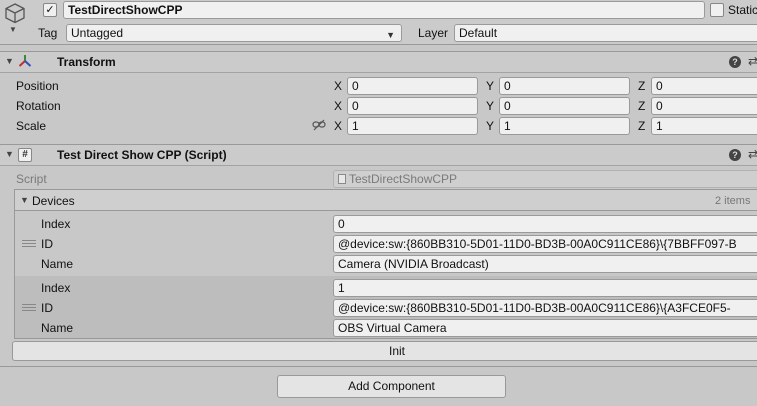 The image size is (757, 406). Describe the element at coordinates (391, 386) in the screenshot. I see `add-component-button: Add Component` at that location.